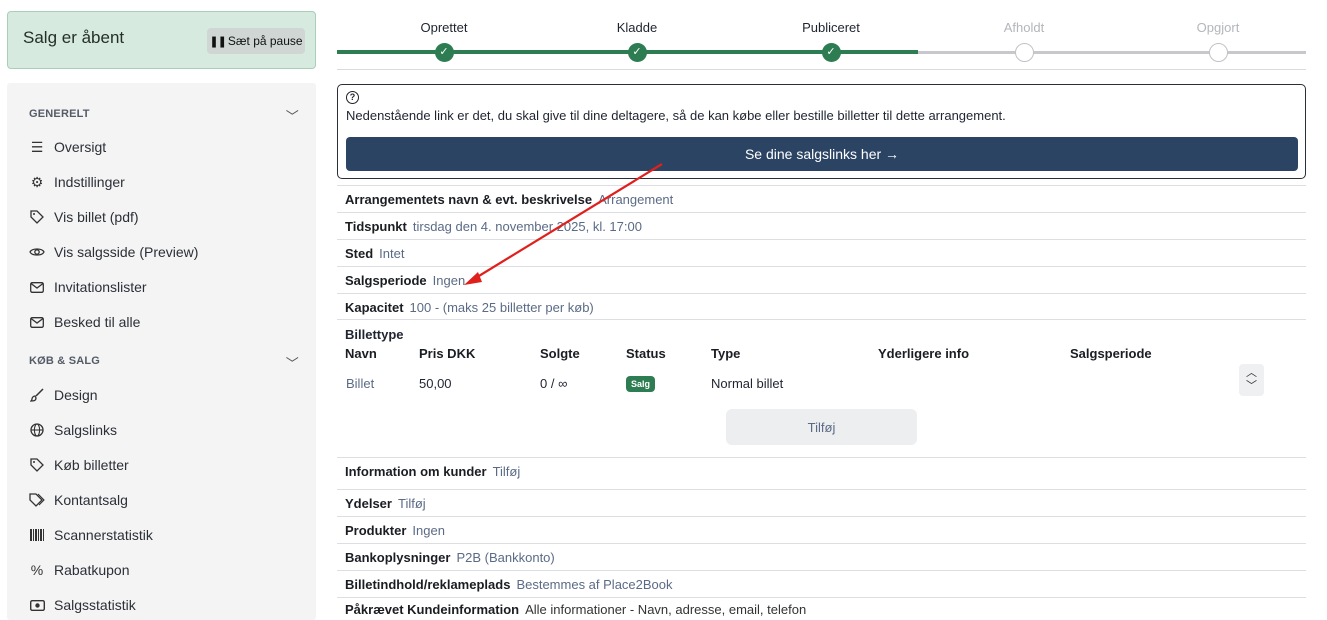 The image size is (1327, 620). Describe the element at coordinates (1251, 373) in the screenshot. I see `chevron-up-icon: ︿` at that location.